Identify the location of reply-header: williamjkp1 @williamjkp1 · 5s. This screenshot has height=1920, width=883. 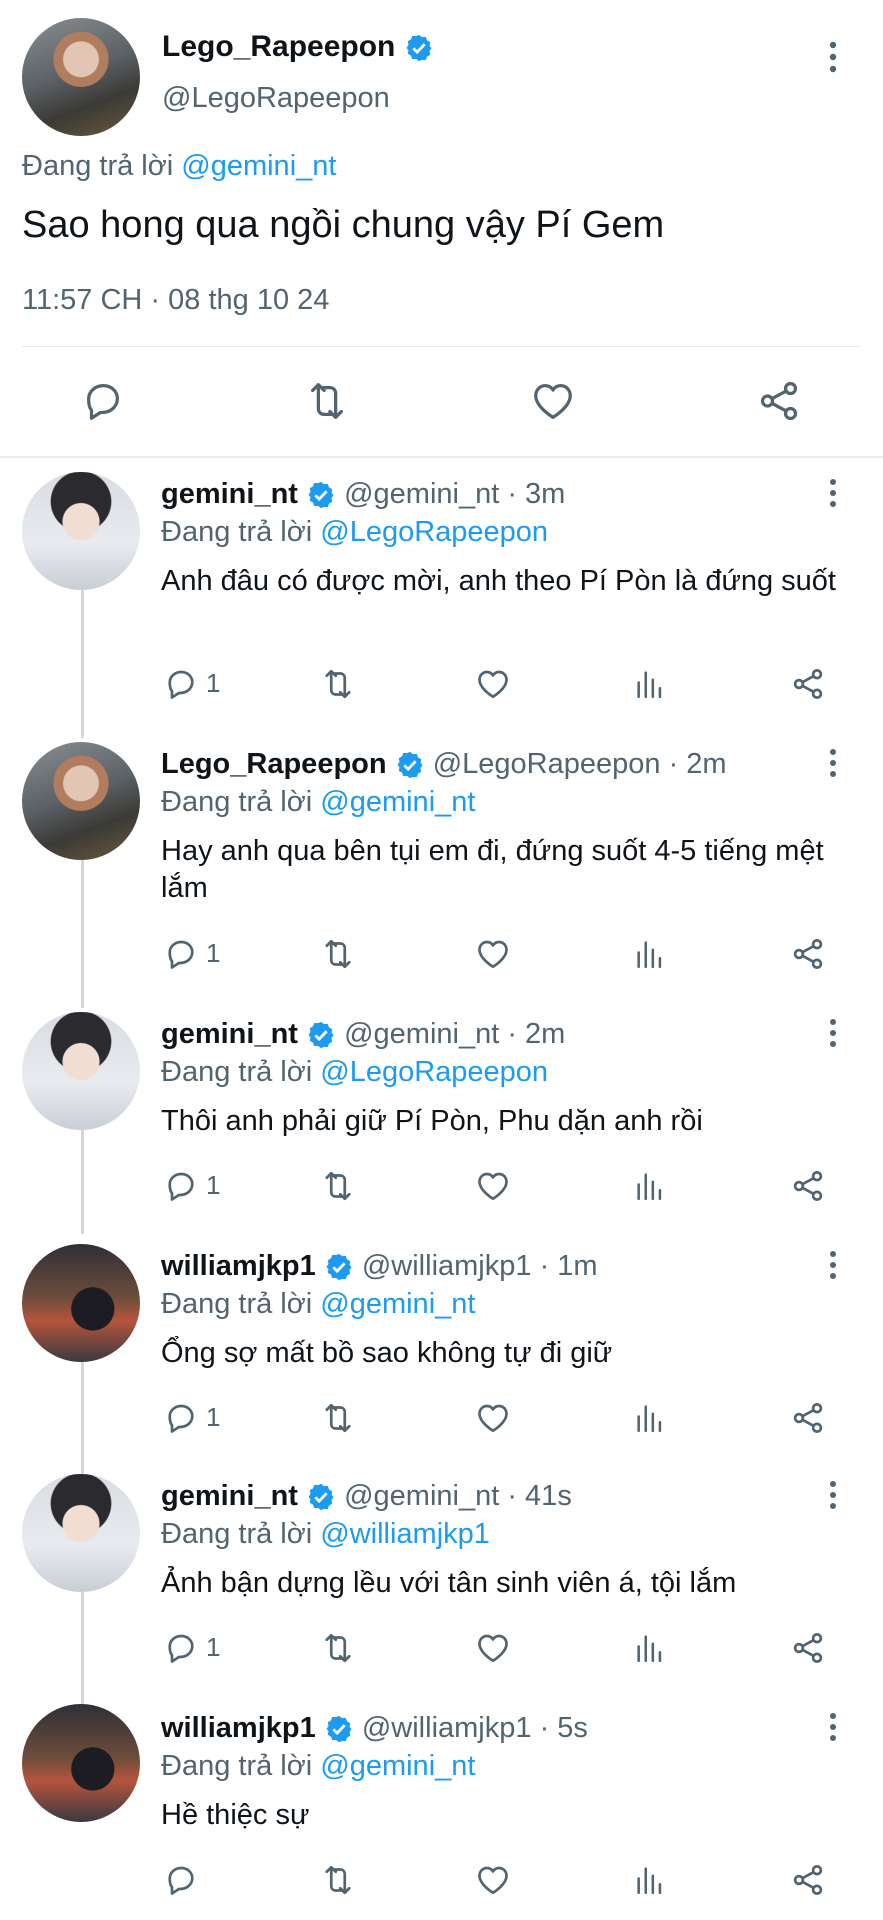
(374, 1728).